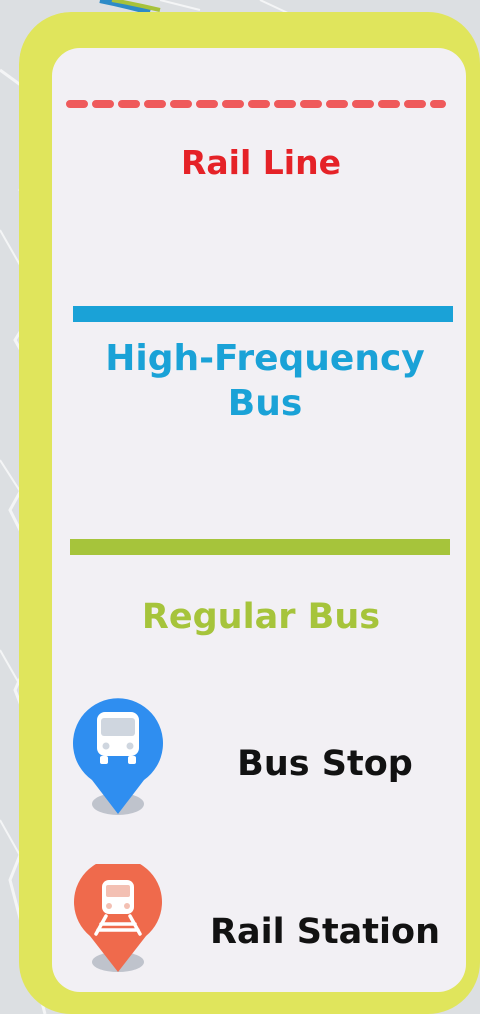 The height and width of the screenshot is (1014, 480). I want to click on regular-bus-label: Regular Bus, so click(261, 617).